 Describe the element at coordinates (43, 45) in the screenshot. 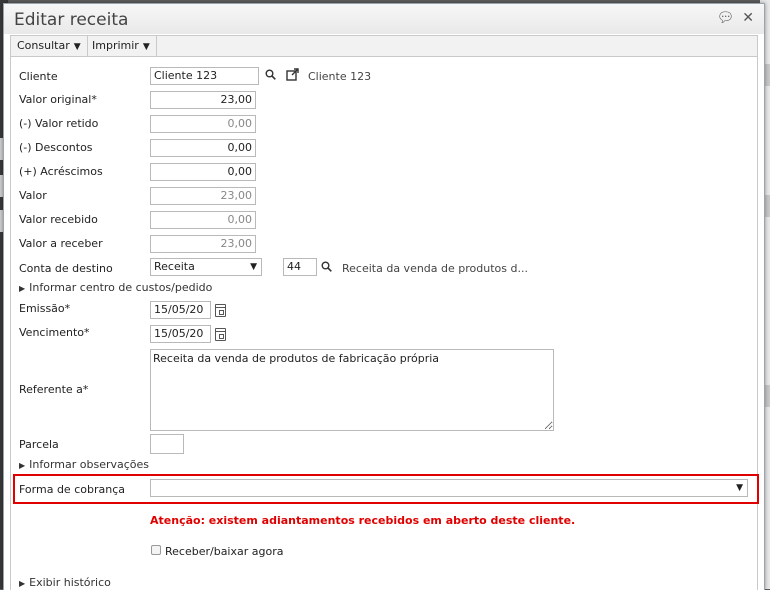

I see `consultar-label: Consultar` at that location.